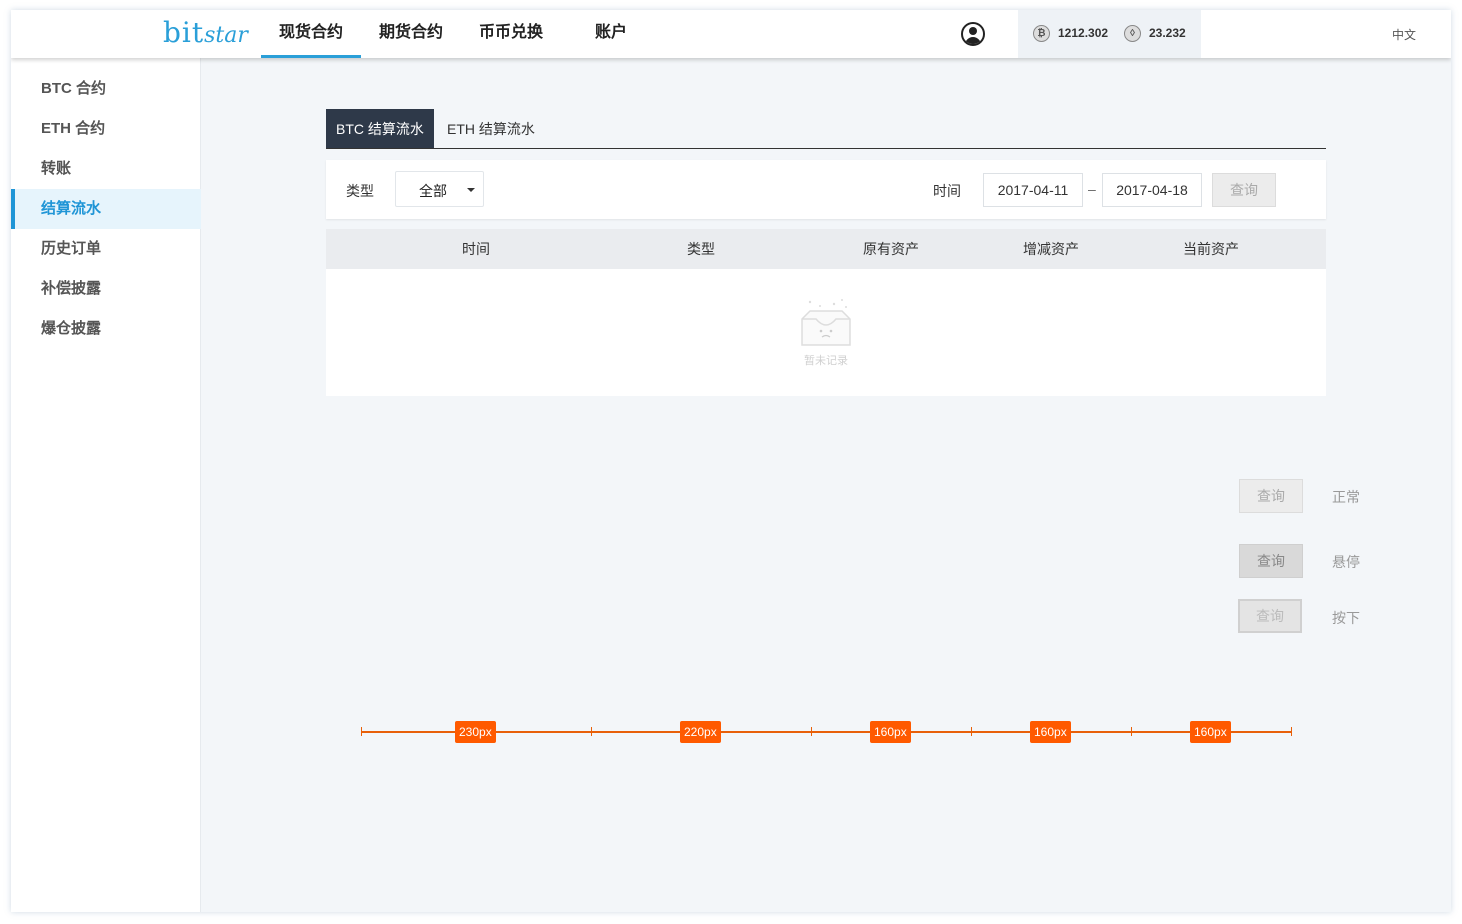 Image resolution: width=1462 pixels, height=924 pixels. I want to click on logo-sub: star, so click(226, 35).